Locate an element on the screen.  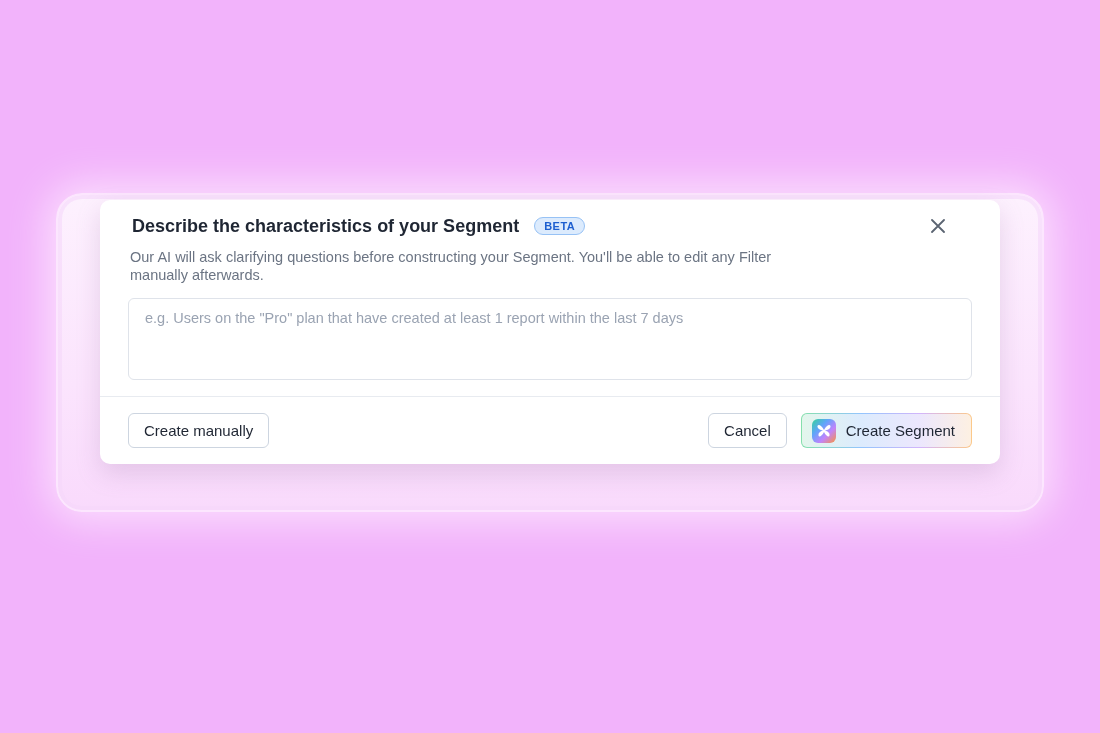
dialog-title: Describe the characteristics of your Segment is located at coordinates (326, 226).